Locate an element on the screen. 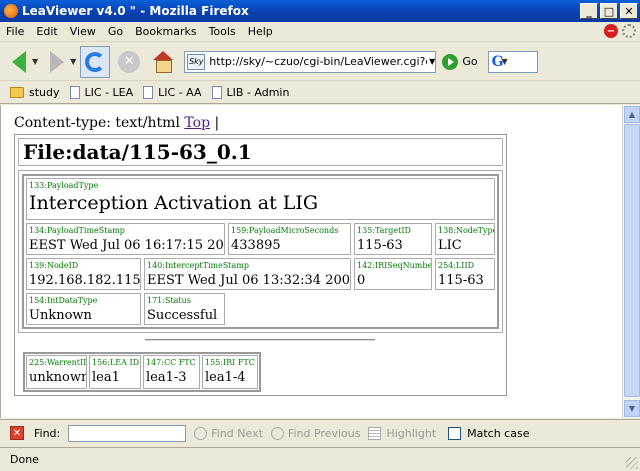 The image size is (640, 471). field-value: lea1-3 is located at coordinates (166, 377).